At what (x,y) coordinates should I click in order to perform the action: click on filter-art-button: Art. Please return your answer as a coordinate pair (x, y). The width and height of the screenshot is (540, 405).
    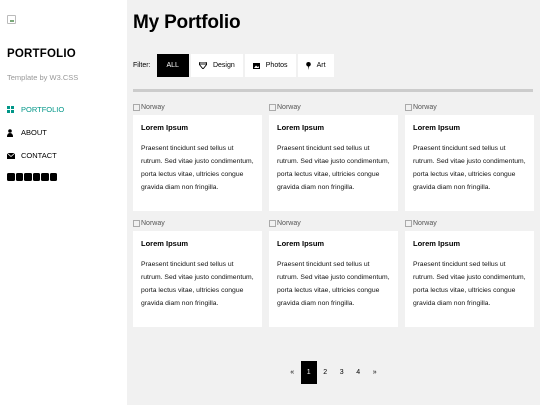
    Looking at the image, I should click on (315, 65).